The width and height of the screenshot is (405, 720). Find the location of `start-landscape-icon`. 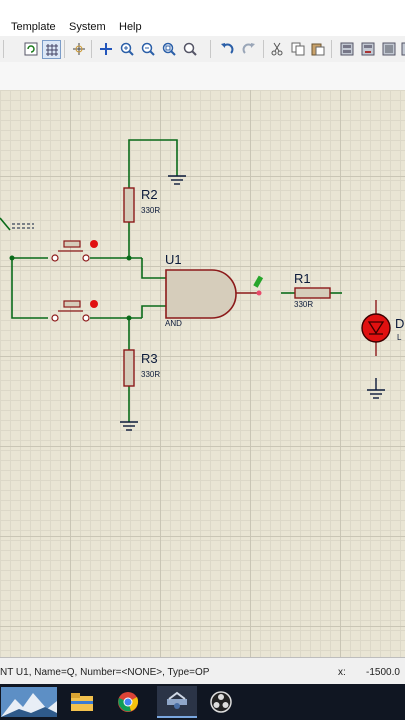

start-landscape-icon is located at coordinates (29, 702).